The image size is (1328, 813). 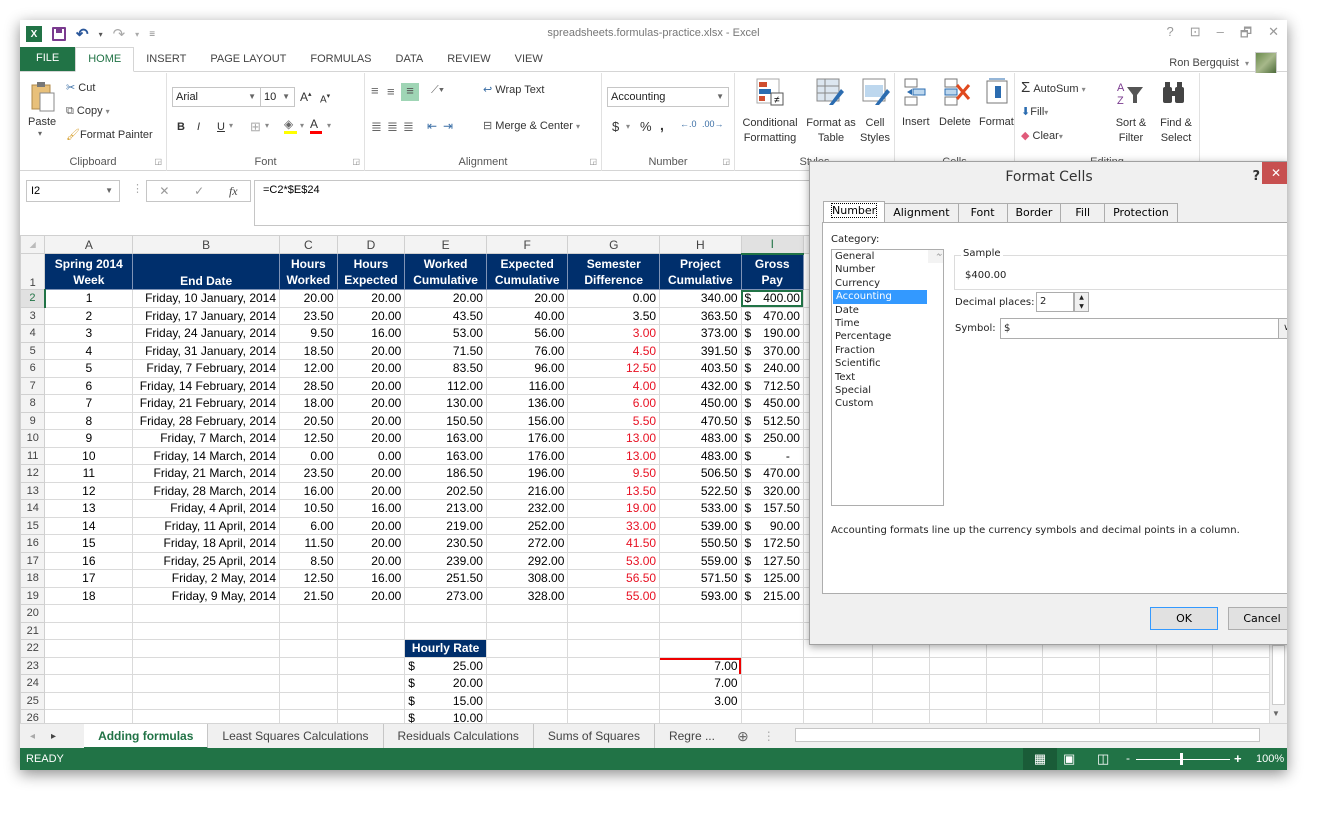 I want to click on category-item-percentage: Percentage, so click(x=887, y=336).